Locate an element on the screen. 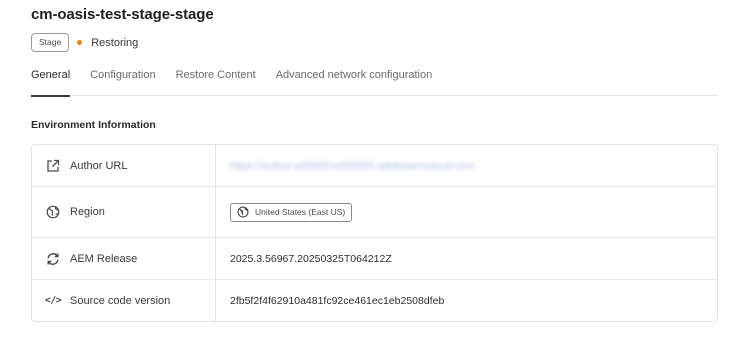 This screenshot has width=750, height=338. tab-advanced-network-configuration: Advanced network configuration is located at coordinates (354, 82).